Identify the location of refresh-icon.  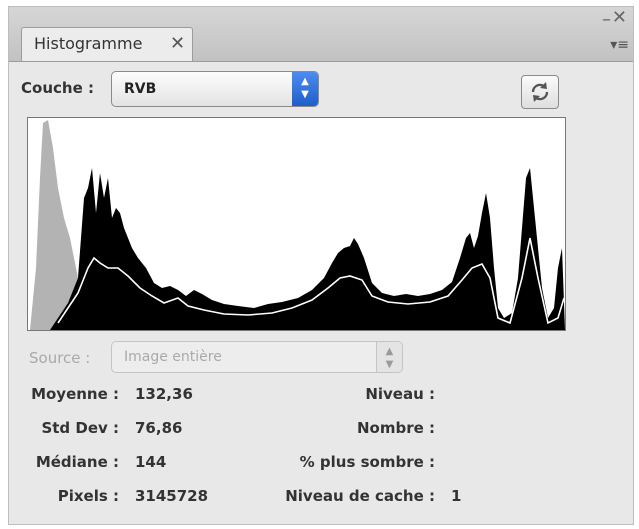
(540, 92).